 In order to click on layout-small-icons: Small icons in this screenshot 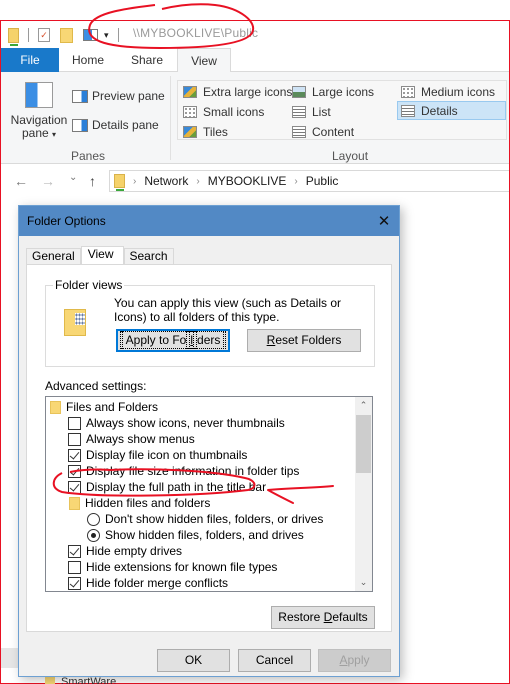, I will do `click(223, 111)`.